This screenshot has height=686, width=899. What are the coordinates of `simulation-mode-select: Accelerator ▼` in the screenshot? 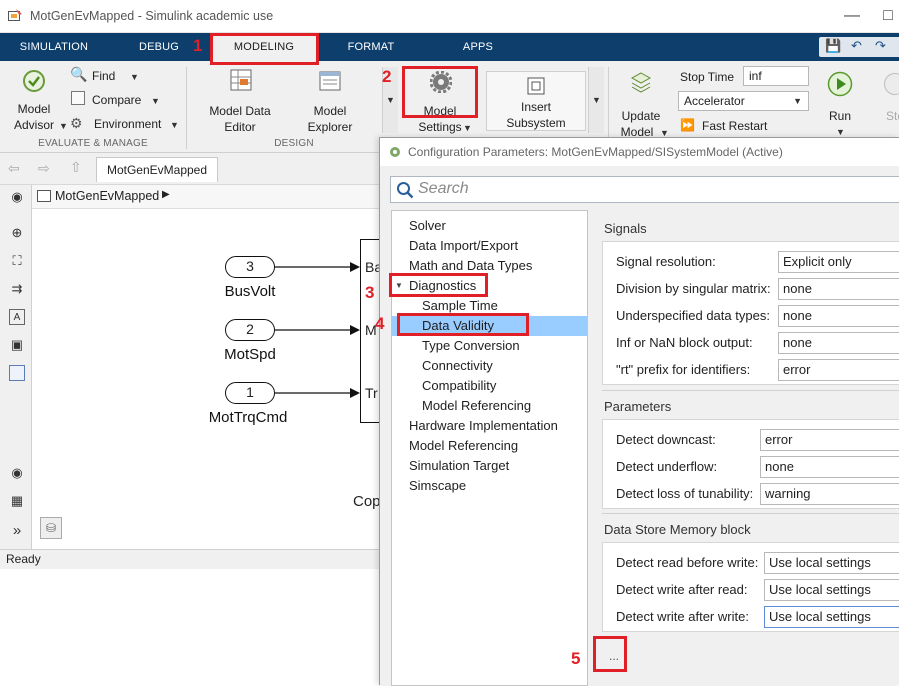 It's located at (743, 101).